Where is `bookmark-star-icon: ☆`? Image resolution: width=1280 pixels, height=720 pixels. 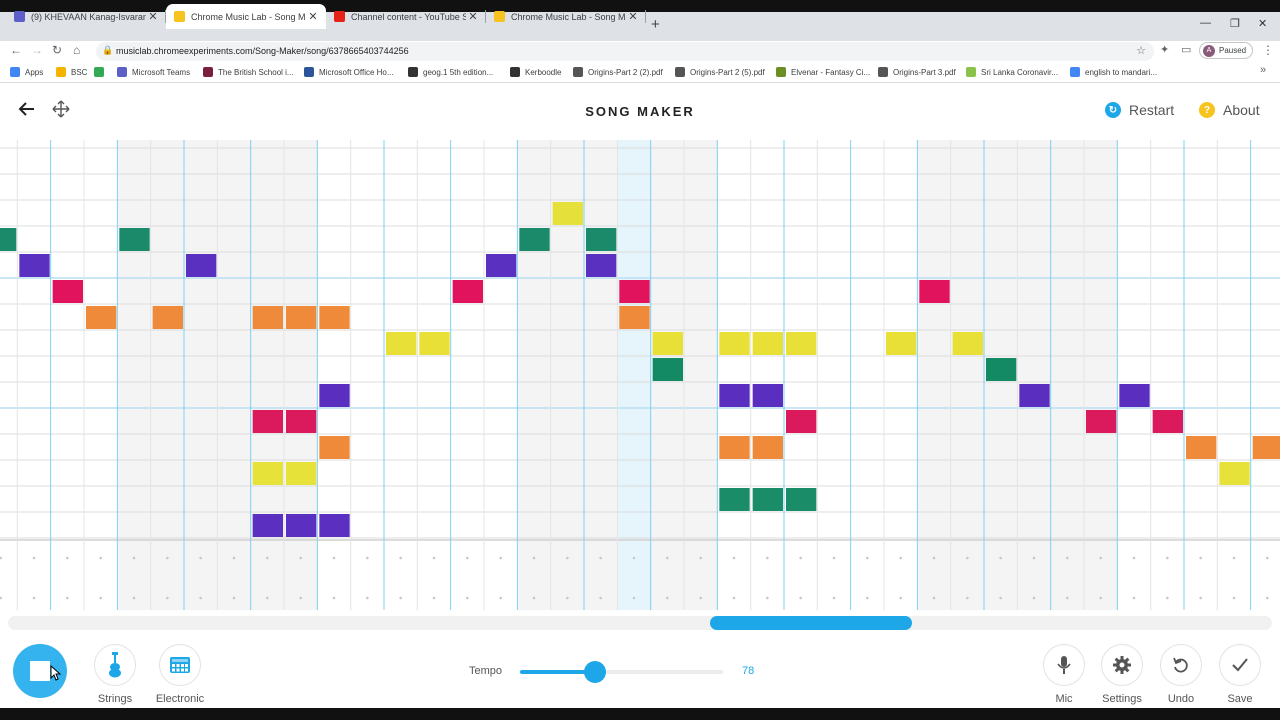
bookmark-star-icon: ☆ is located at coordinates (1141, 50).